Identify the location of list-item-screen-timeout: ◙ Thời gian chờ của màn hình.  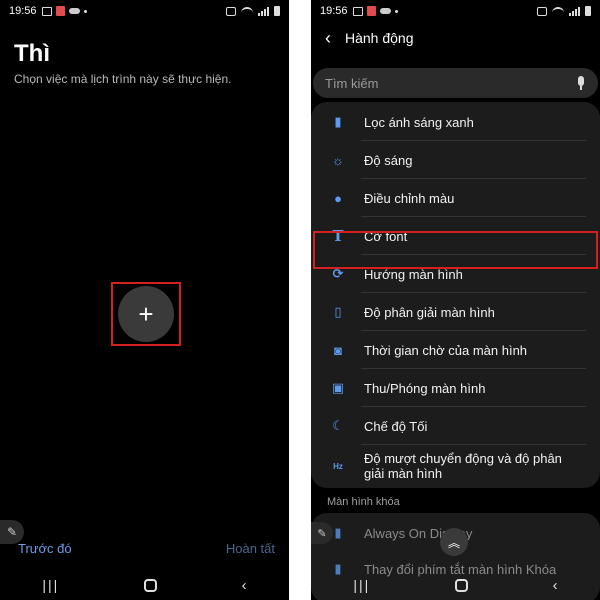
(455, 350).